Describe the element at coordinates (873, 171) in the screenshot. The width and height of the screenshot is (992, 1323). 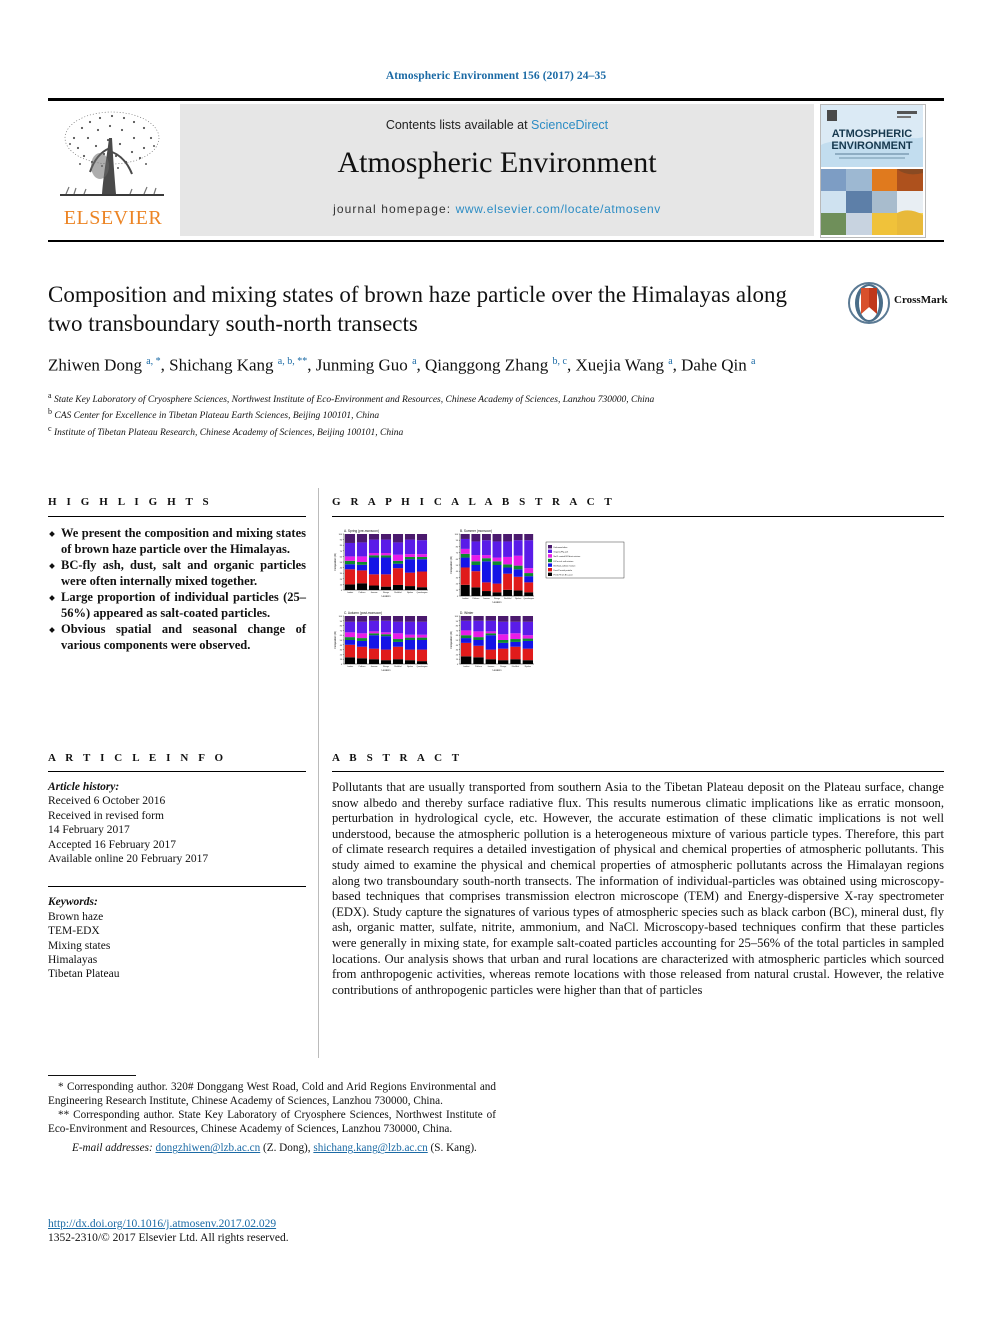
I see `journal-cover-thumbnail: ATMOSPHERIC ENVIRONMENT` at that location.